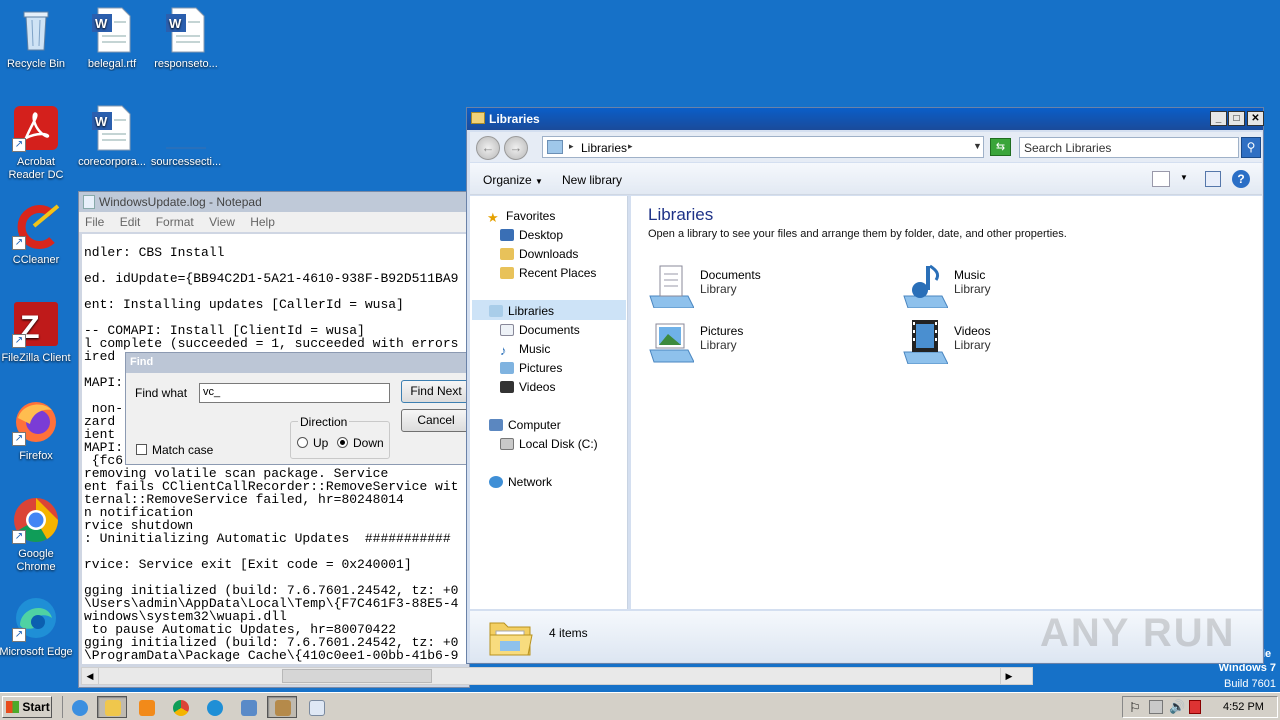 This screenshot has height=720, width=1280. What do you see at coordinates (357, 676) in the screenshot?
I see `scroll-thumb` at bounding box center [357, 676].